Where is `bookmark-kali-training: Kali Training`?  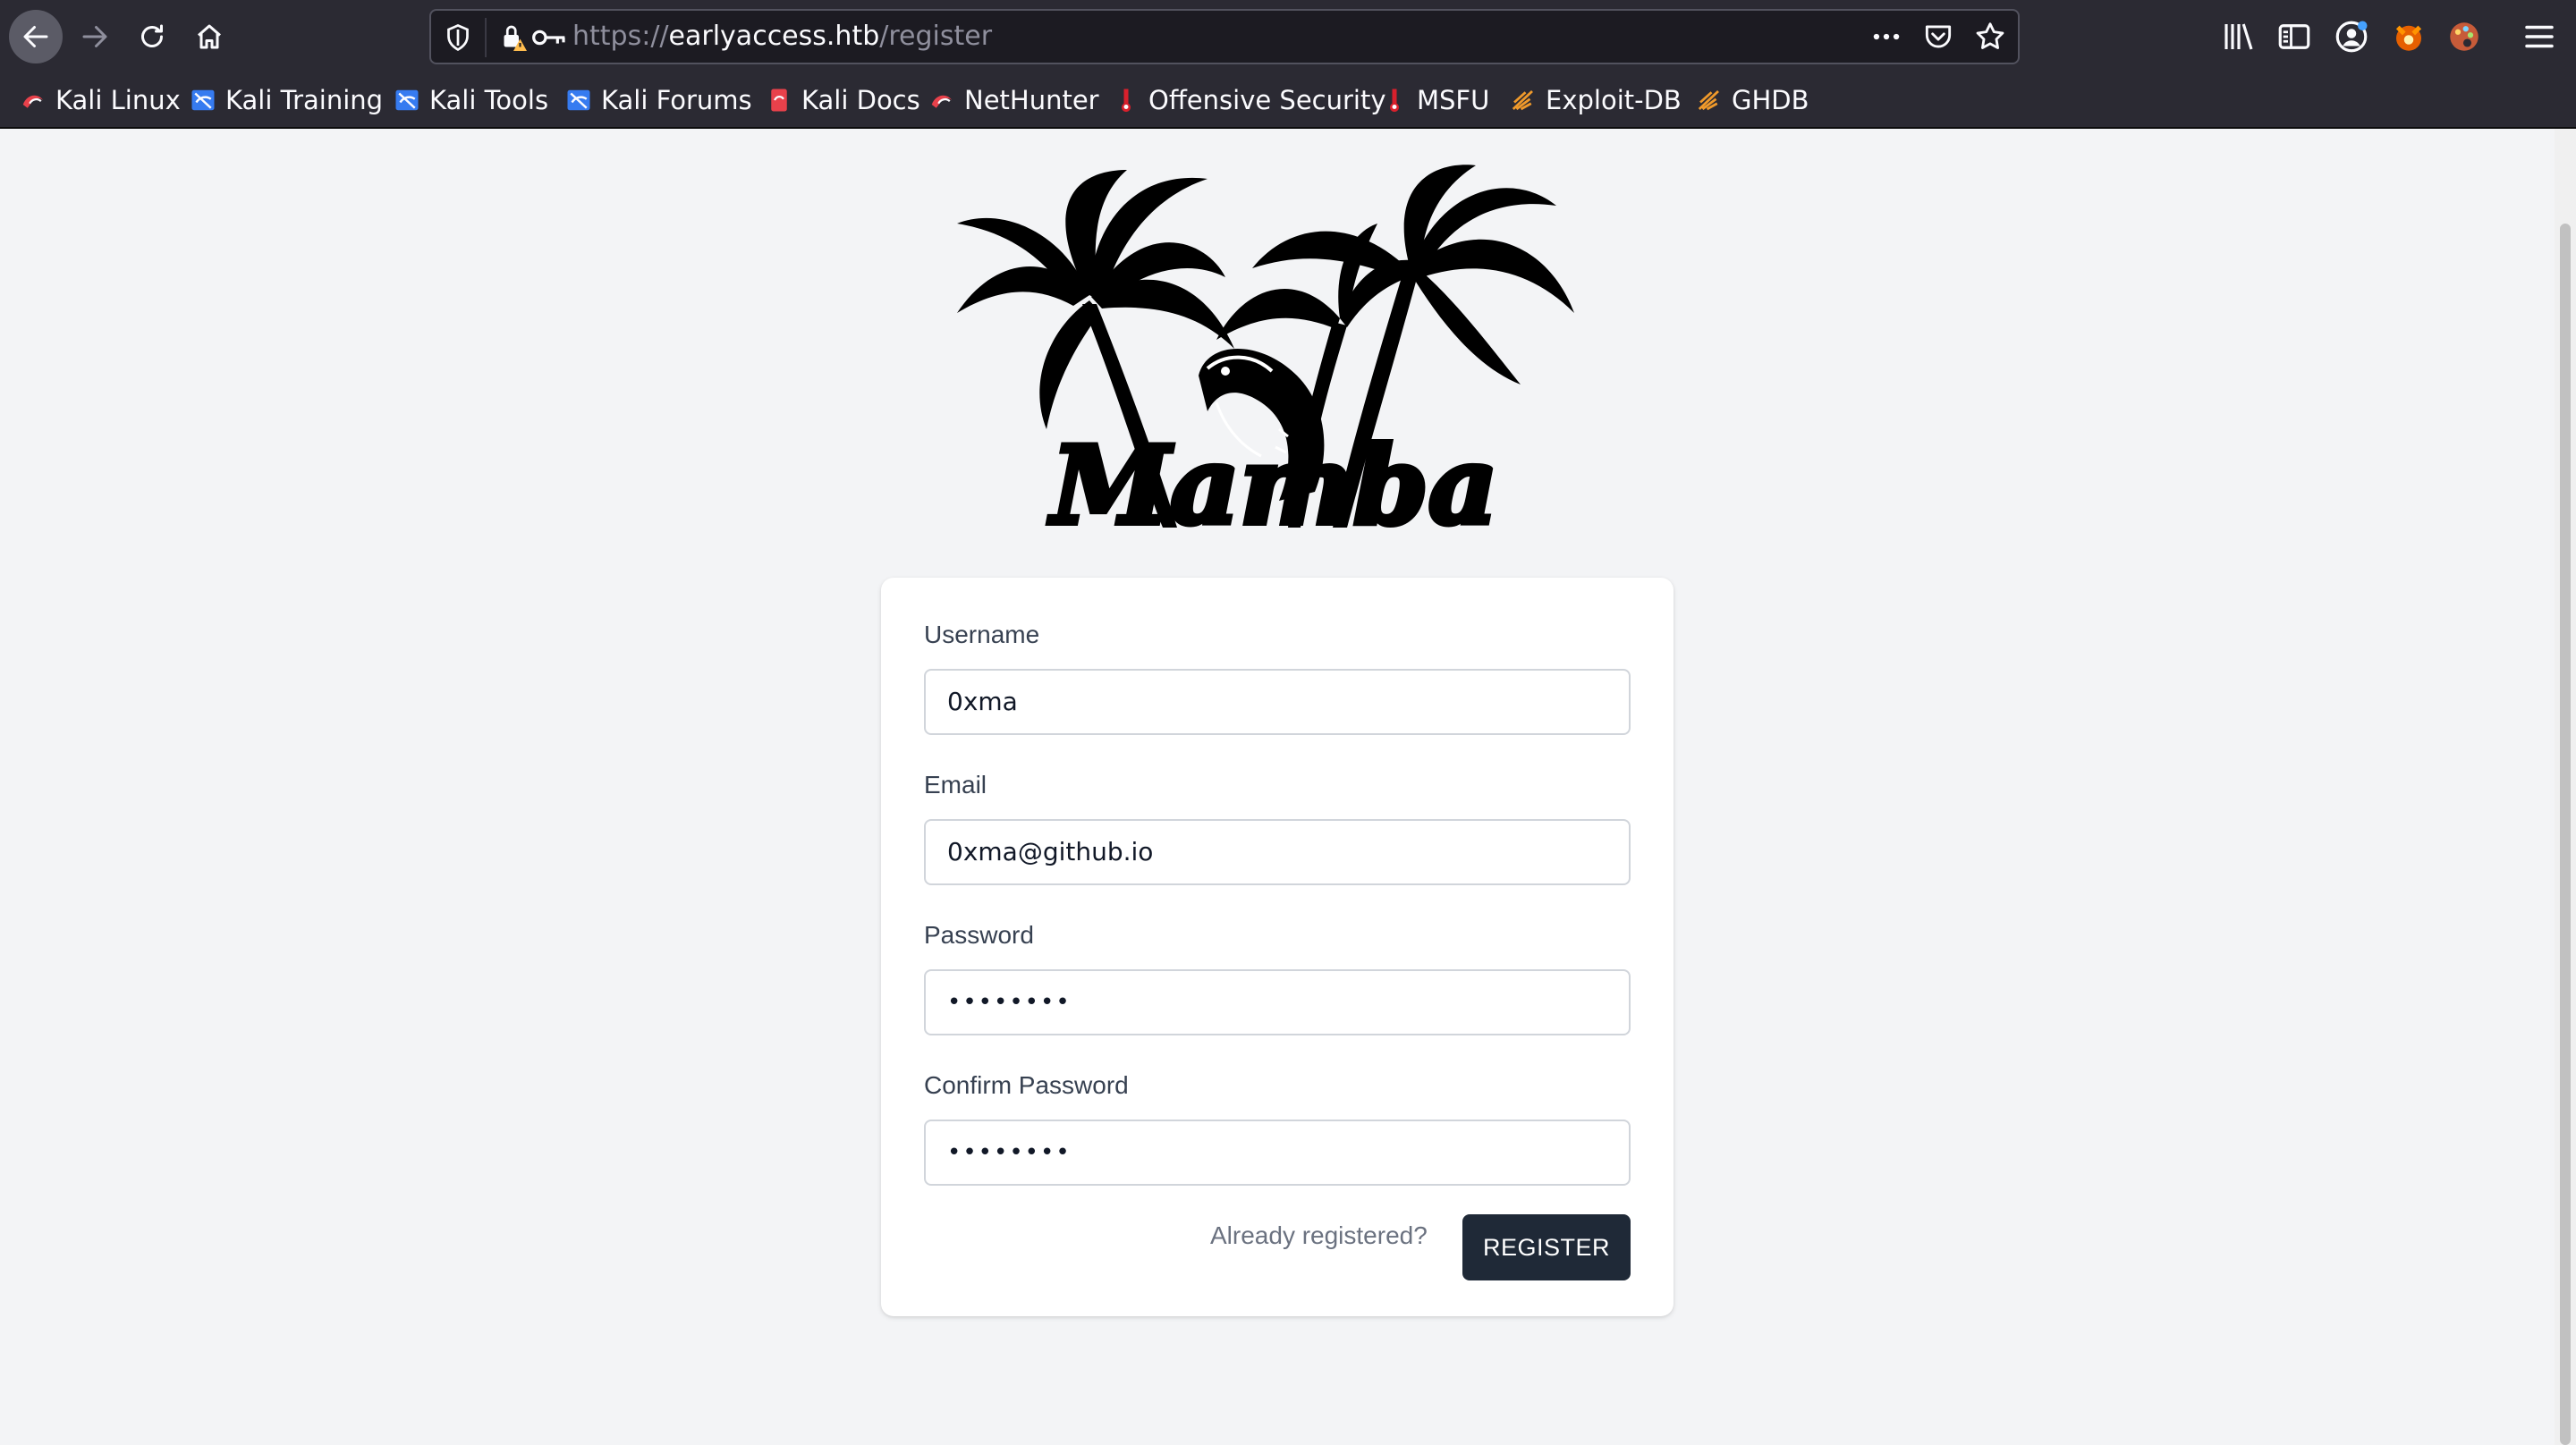
bookmark-kali-training: Kali Training is located at coordinates (286, 100).